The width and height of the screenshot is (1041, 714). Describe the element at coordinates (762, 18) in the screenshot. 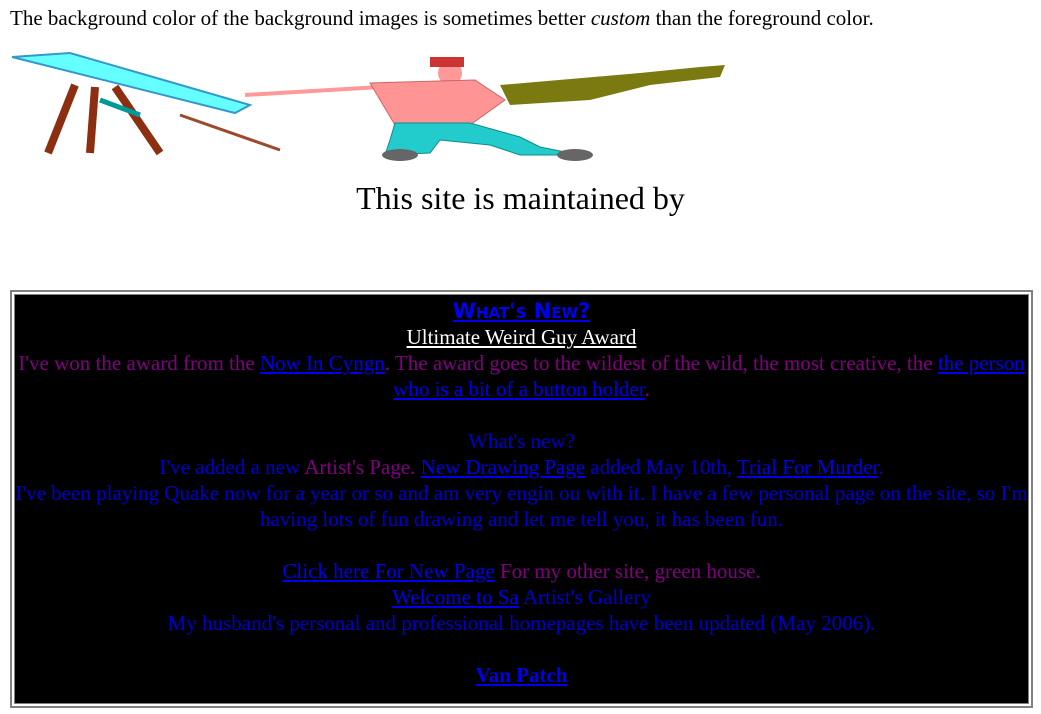

I see `intro-after: than the foreground color.` at that location.